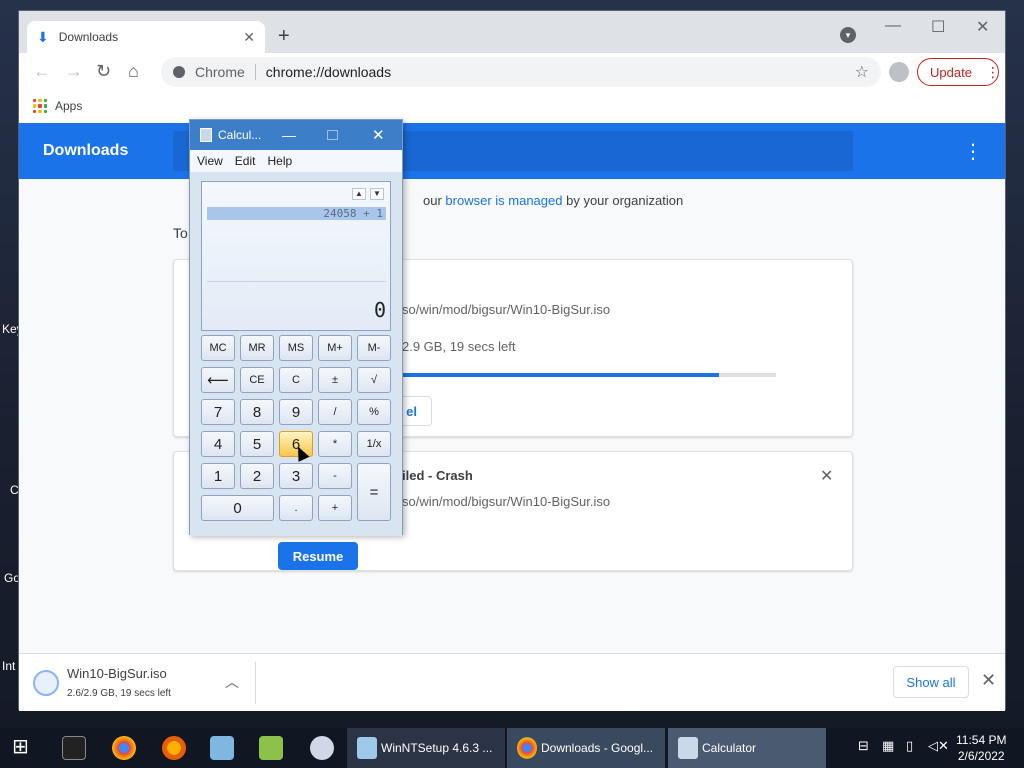 This screenshot has height=768, width=1024. What do you see at coordinates (899, 72) in the screenshot?
I see `profile-avatar-icon` at bounding box center [899, 72].